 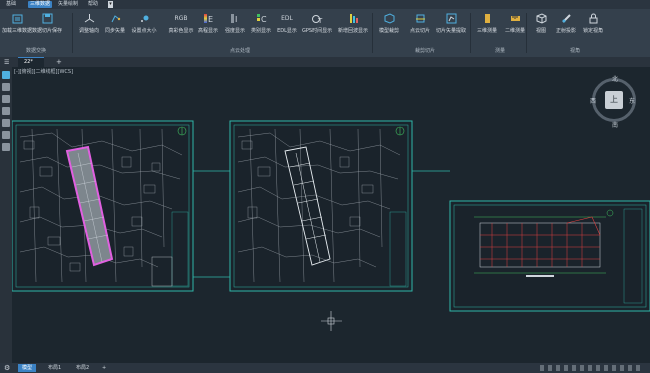 I want to click on pc-slice-button: 点云切片, so click(x=420, y=23).